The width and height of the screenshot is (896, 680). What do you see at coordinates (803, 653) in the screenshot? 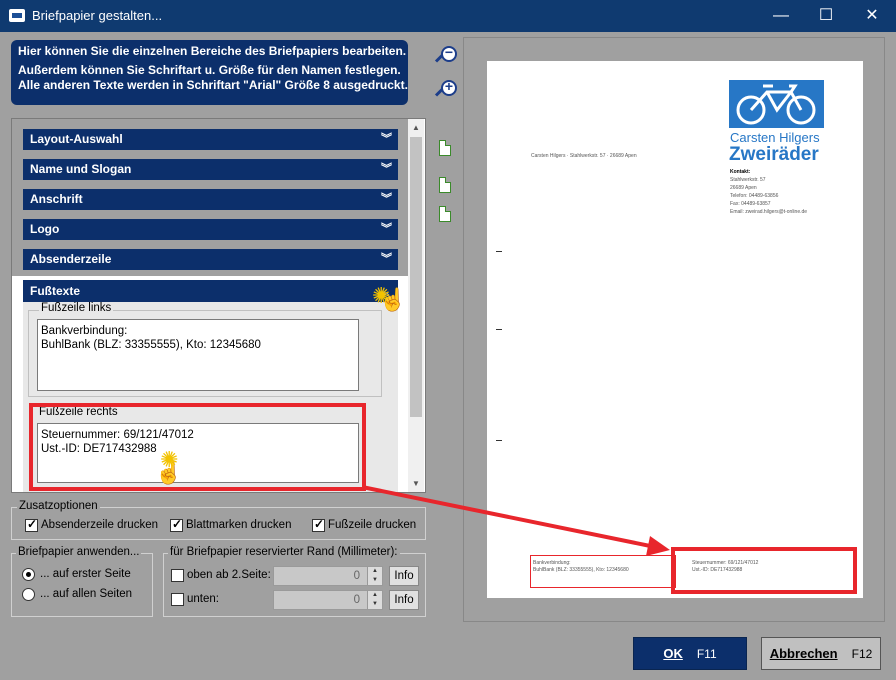
I see `cancel-label: Abbrechen` at bounding box center [803, 653].